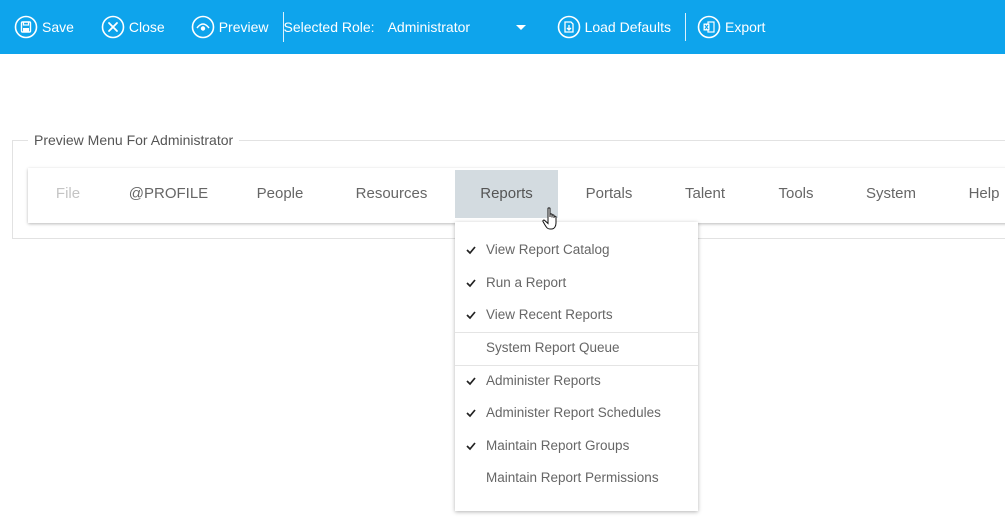  Describe the element at coordinates (576, 283) in the screenshot. I see `dropdown-item-run-a-report: Run a Report` at that location.